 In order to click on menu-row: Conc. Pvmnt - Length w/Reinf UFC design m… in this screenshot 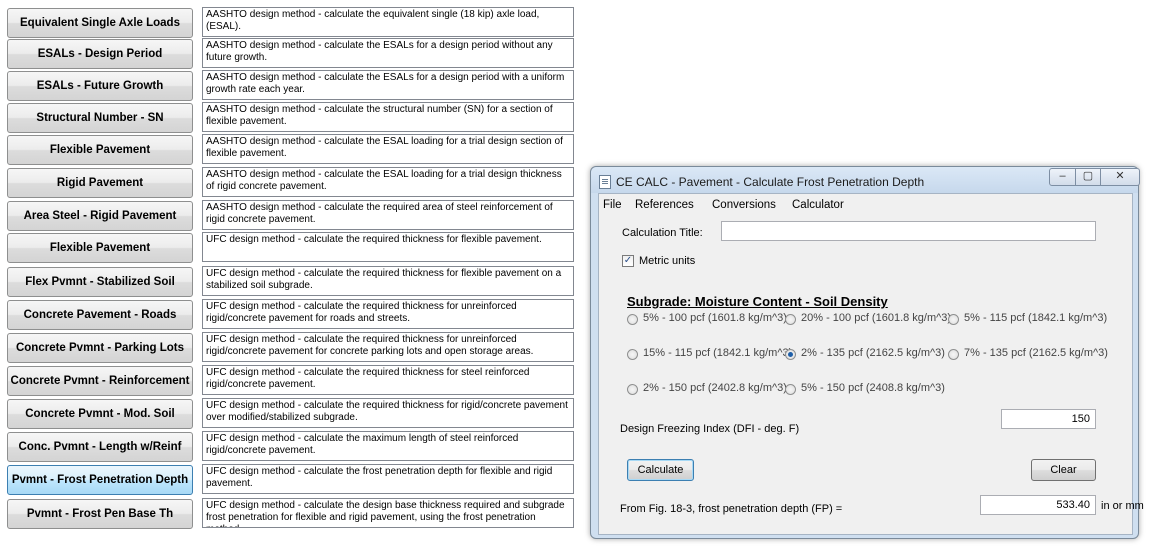, I will do `click(294, 447)`.